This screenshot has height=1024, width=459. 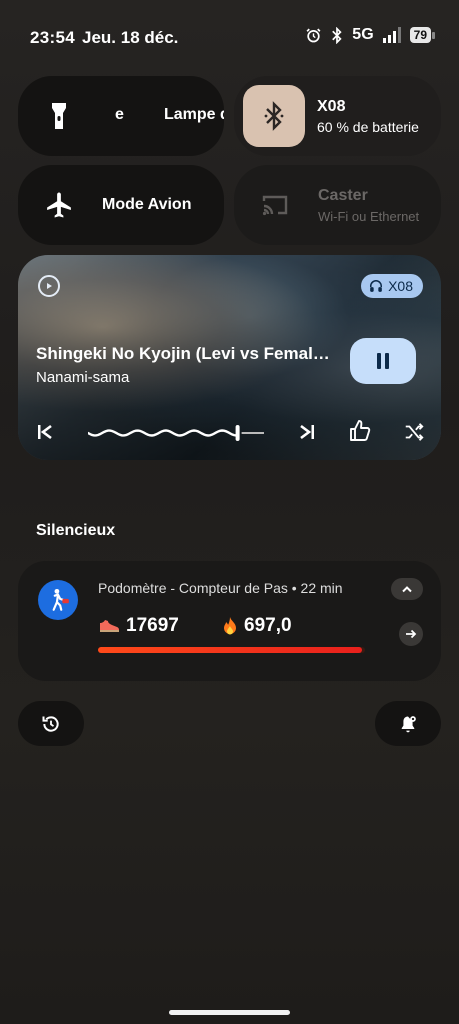 What do you see at coordinates (76, 530) in the screenshot?
I see `silent-section-label: Silencieux` at bounding box center [76, 530].